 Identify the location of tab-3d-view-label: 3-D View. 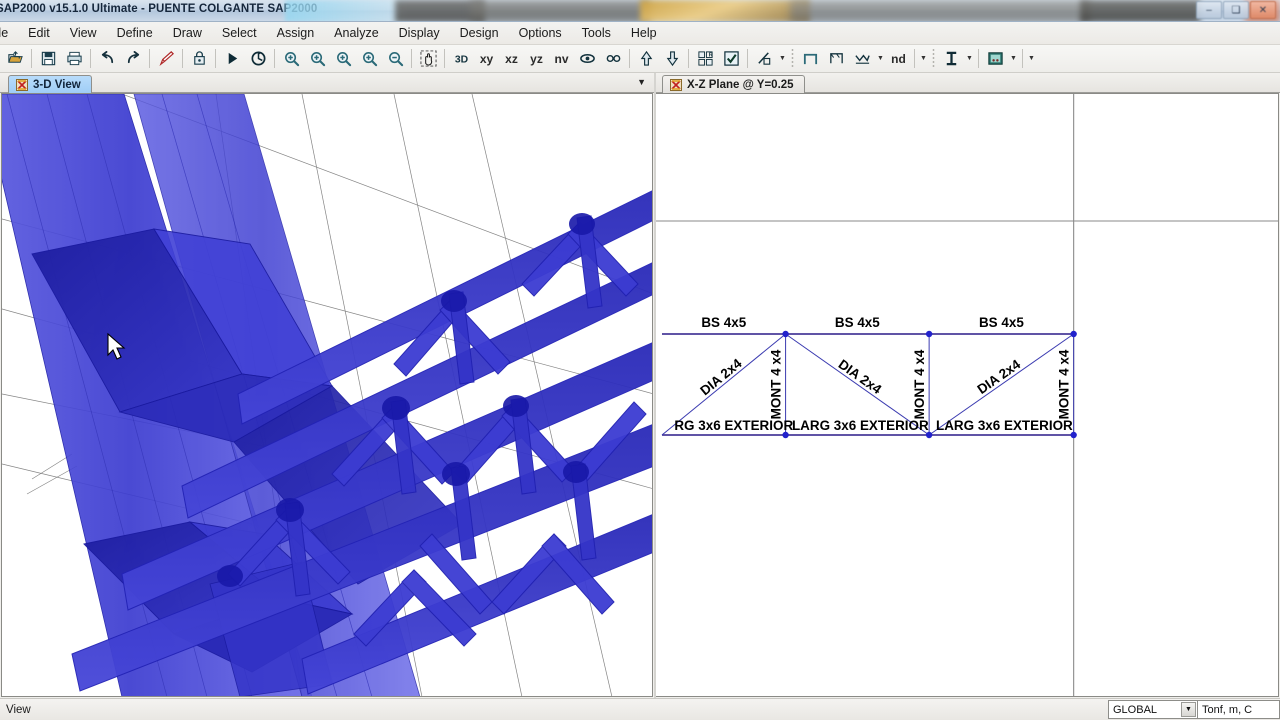
(57, 84).